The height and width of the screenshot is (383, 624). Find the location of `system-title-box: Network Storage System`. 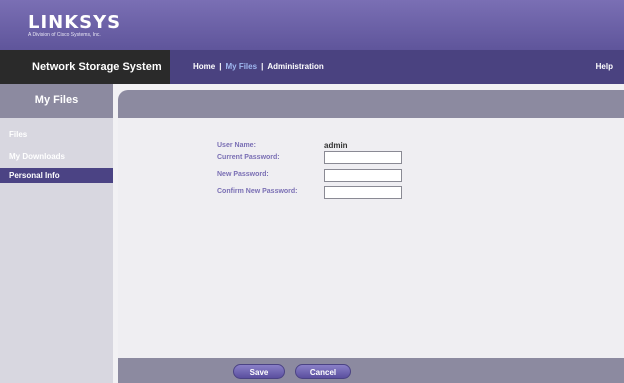

system-title-box: Network Storage System is located at coordinates (85, 67).